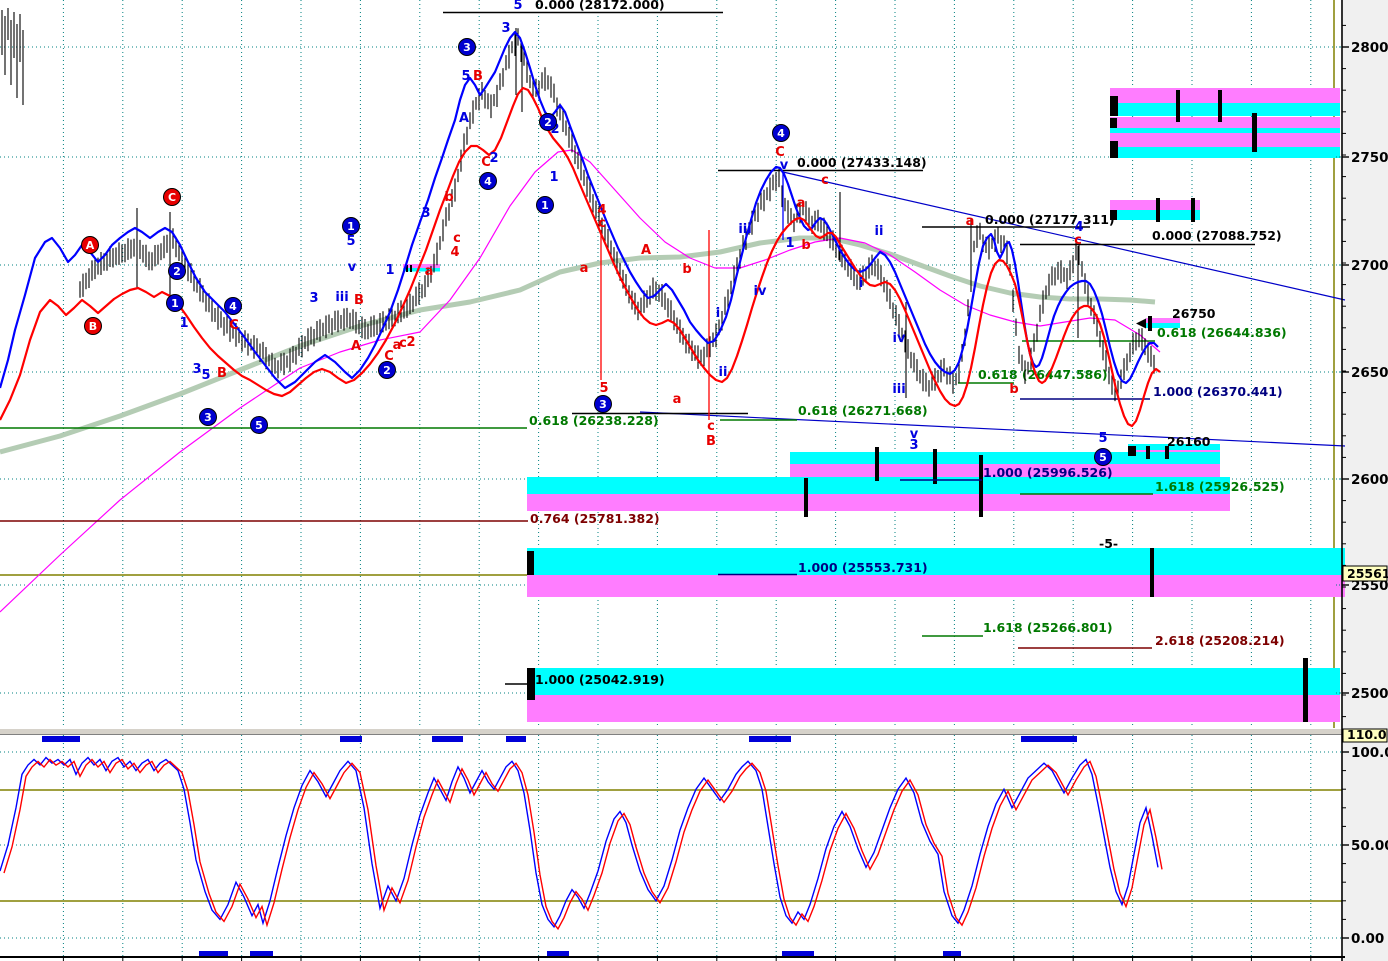  I want to click on wave-circle-label: C, so click(172, 197).